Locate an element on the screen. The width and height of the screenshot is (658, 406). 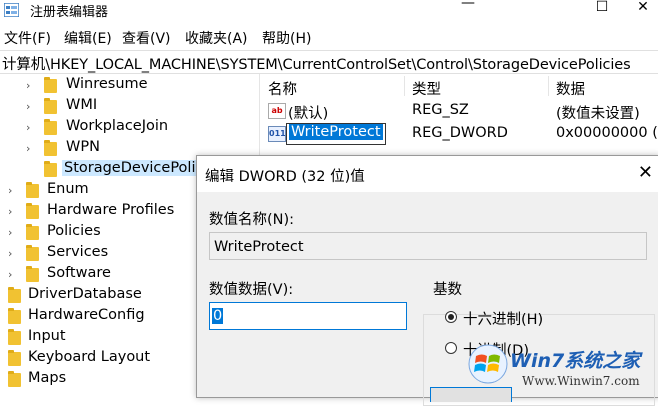
menu-file: 文件(F) is located at coordinates (27, 38).